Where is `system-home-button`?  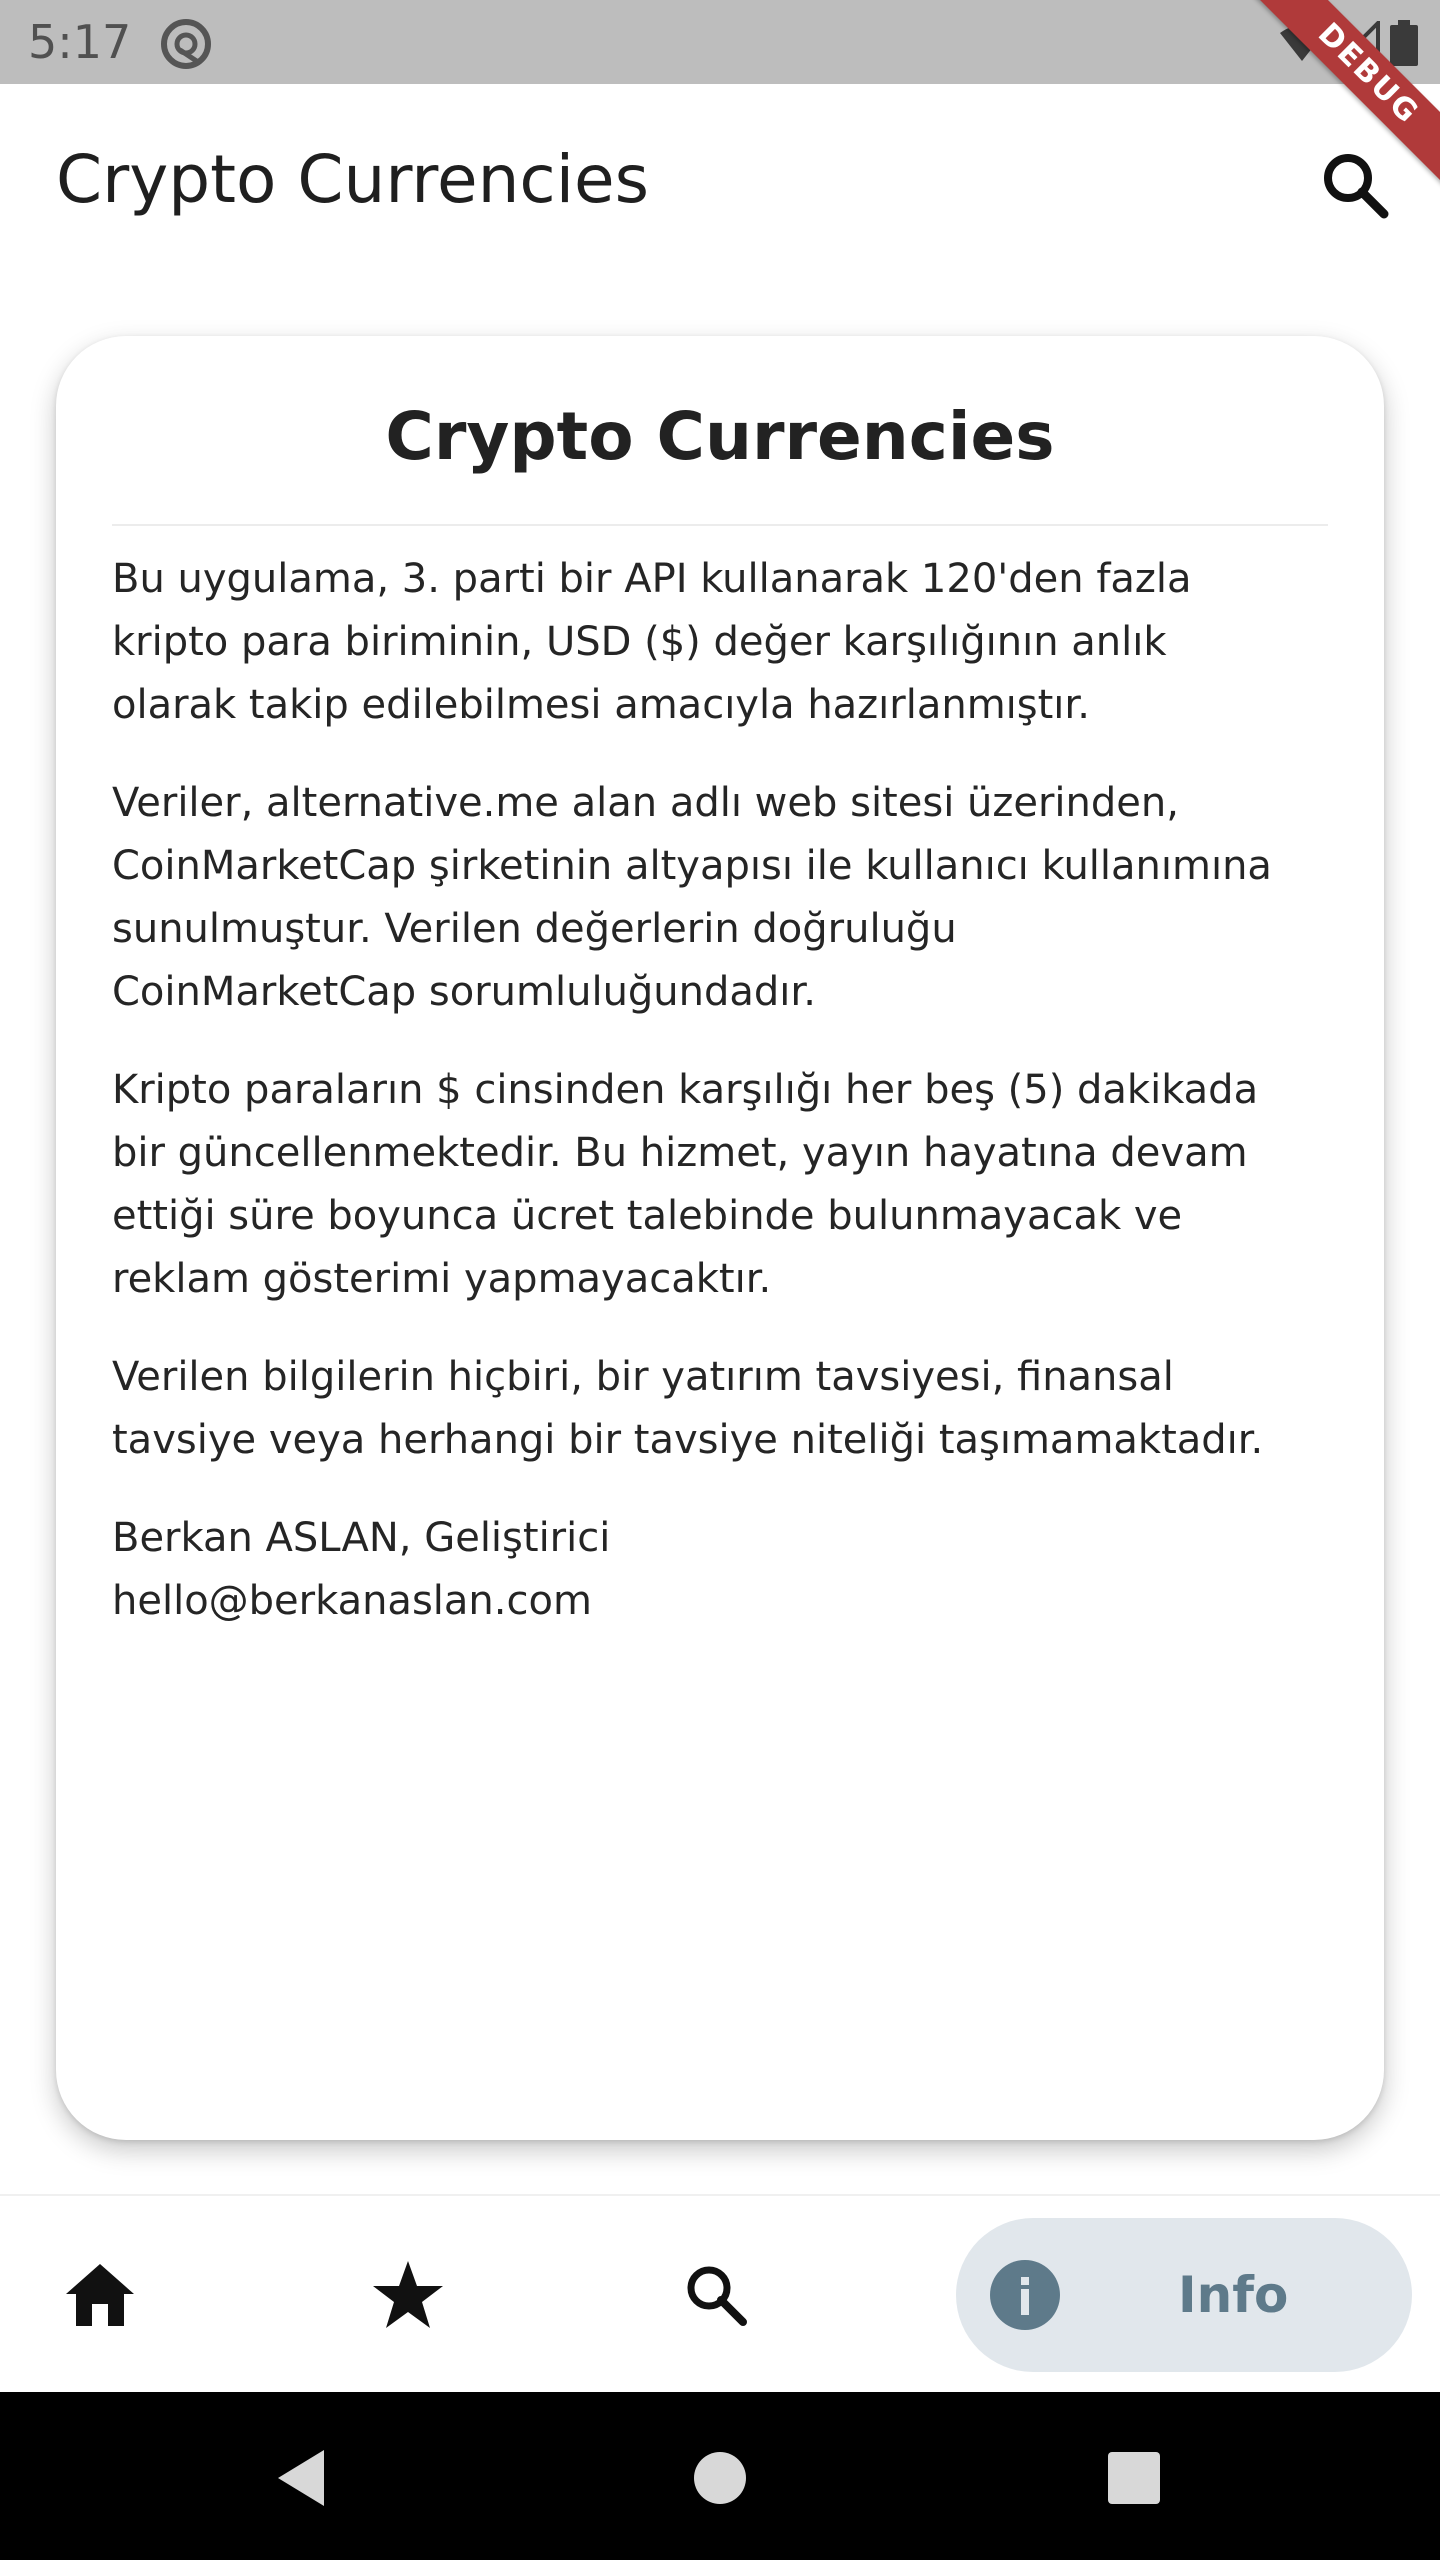 system-home-button is located at coordinates (720, 2478).